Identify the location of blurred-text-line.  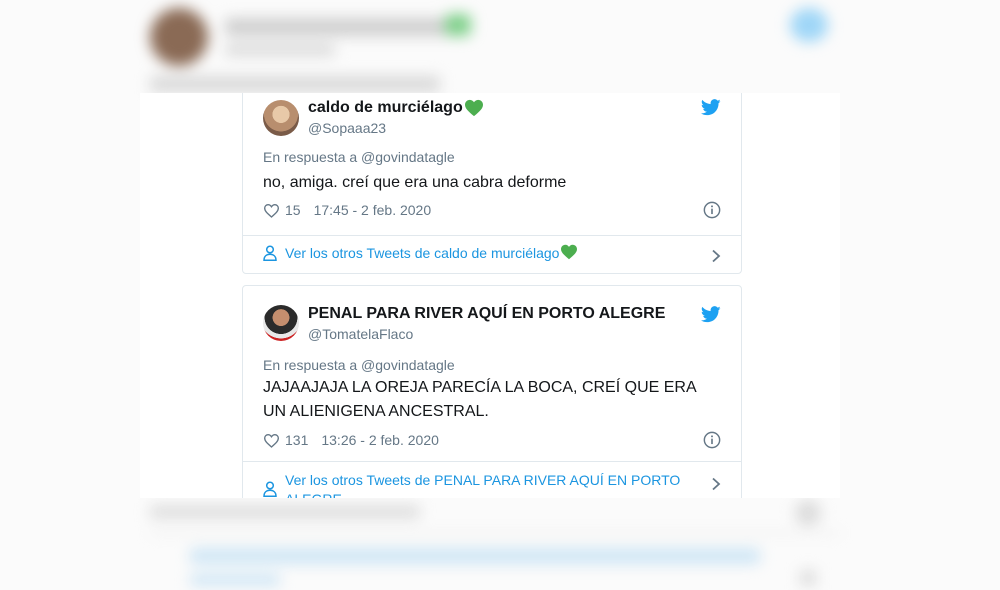
(295, 84).